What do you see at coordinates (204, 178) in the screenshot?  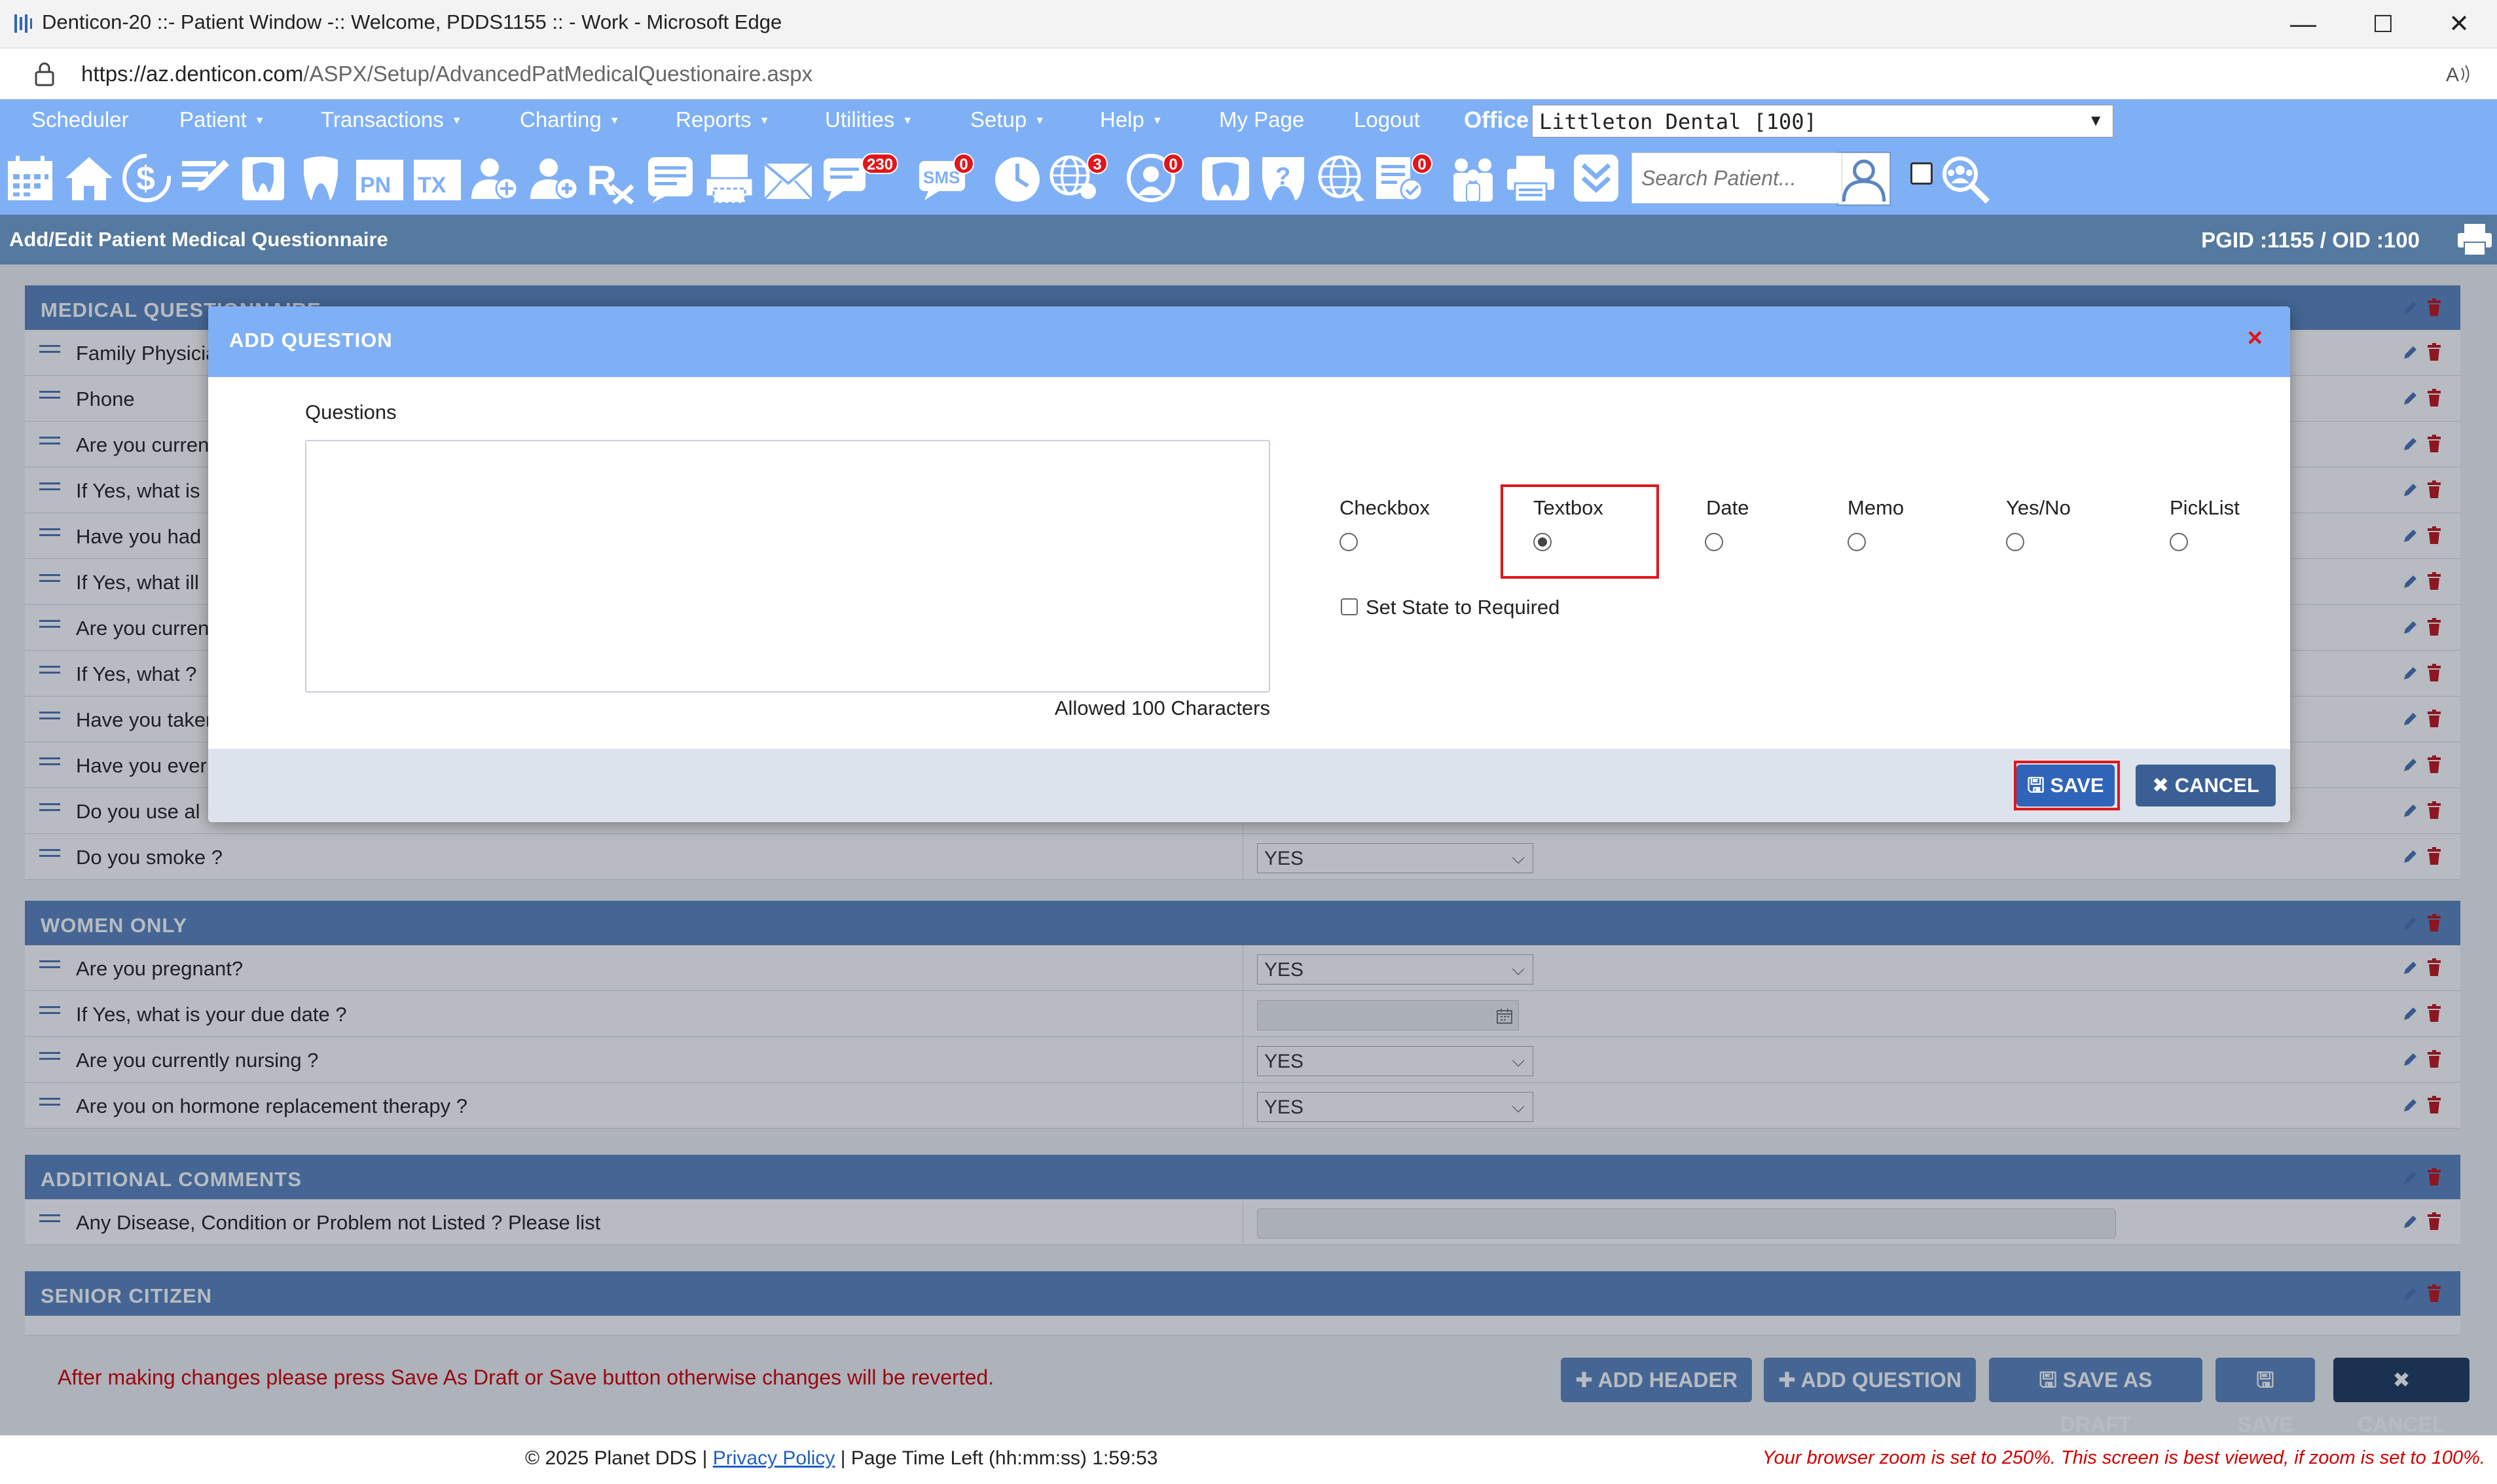 I see `edit-notes-icon` at bounding box center [204, 178].